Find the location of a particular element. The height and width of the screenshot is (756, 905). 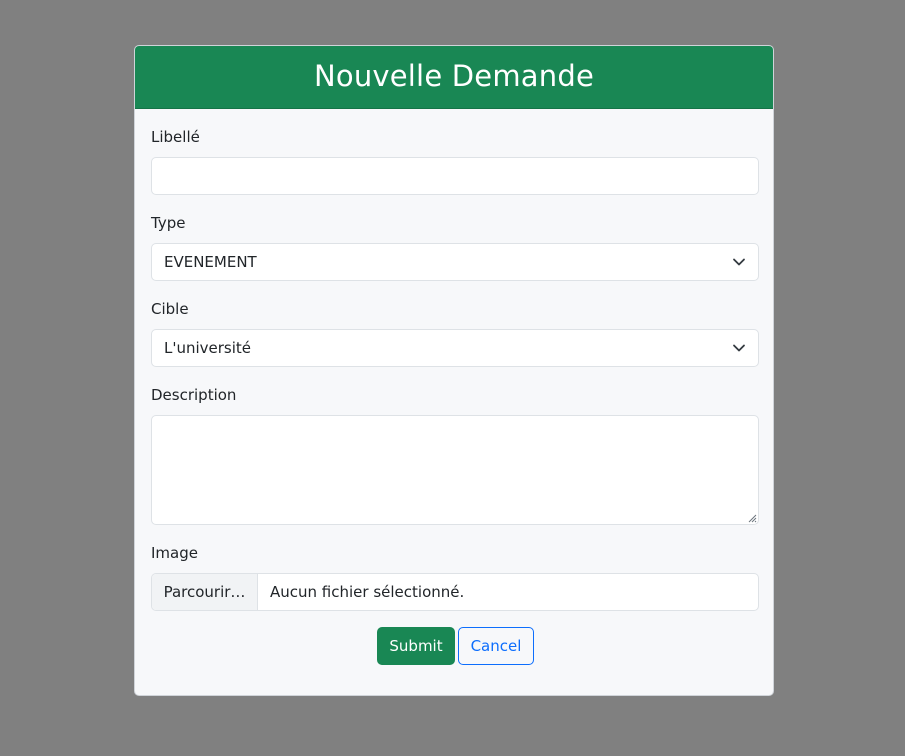

submit-button: Submit is located at coordinates (416, 646).